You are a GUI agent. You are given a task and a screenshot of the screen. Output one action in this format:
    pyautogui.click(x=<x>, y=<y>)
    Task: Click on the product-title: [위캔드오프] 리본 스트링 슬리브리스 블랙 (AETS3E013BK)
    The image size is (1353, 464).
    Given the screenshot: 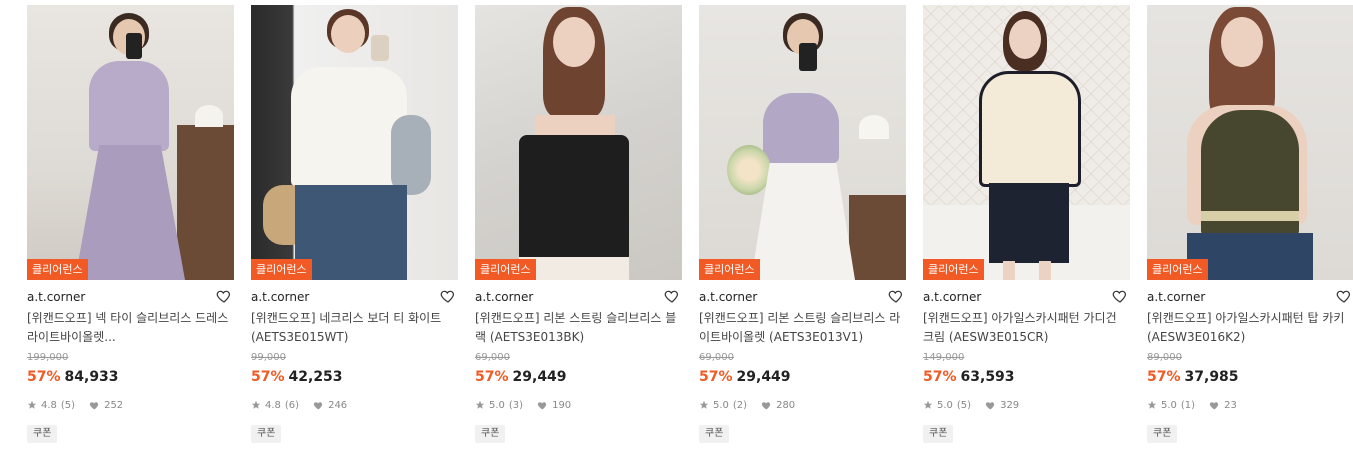 What is the action you would take?
    pyautogui.click(x=578, y=328)
    